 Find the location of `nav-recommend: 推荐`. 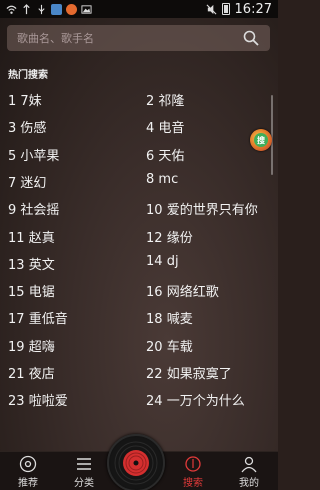

nav-recommend: 推荐 is located at coordinates (28, 471).